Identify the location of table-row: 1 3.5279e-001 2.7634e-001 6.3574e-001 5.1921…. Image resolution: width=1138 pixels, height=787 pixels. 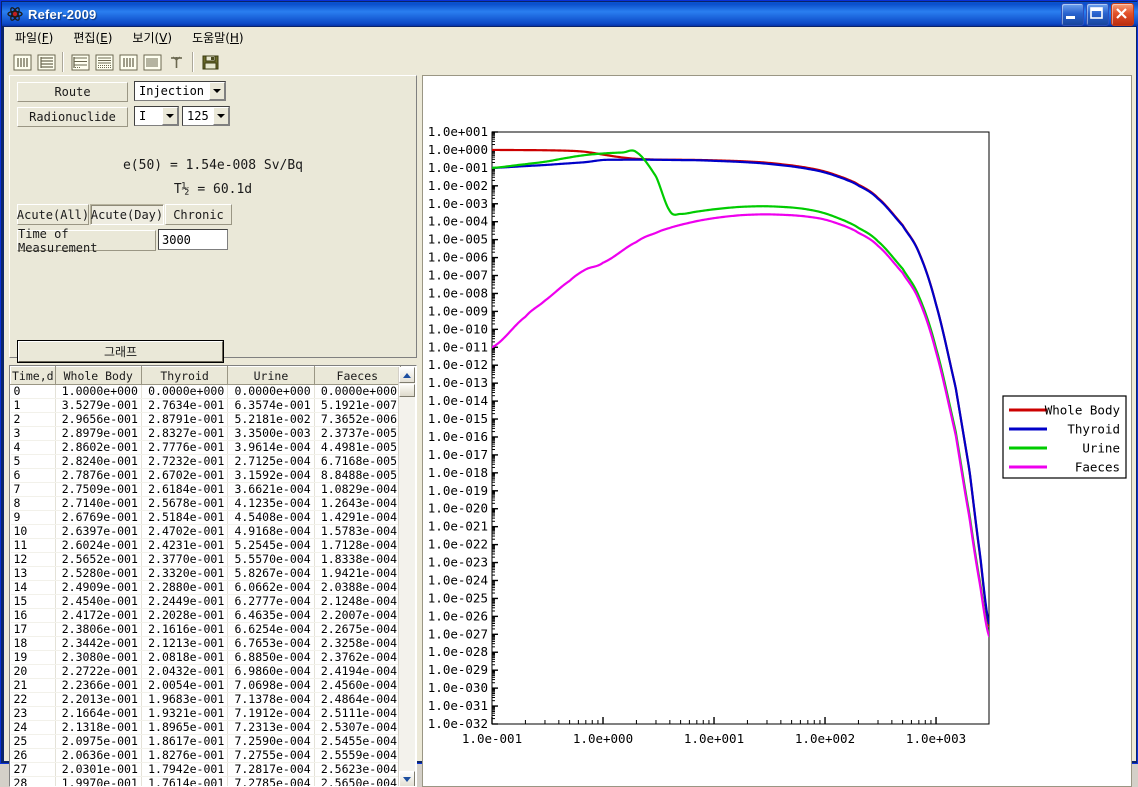
(205, 405).